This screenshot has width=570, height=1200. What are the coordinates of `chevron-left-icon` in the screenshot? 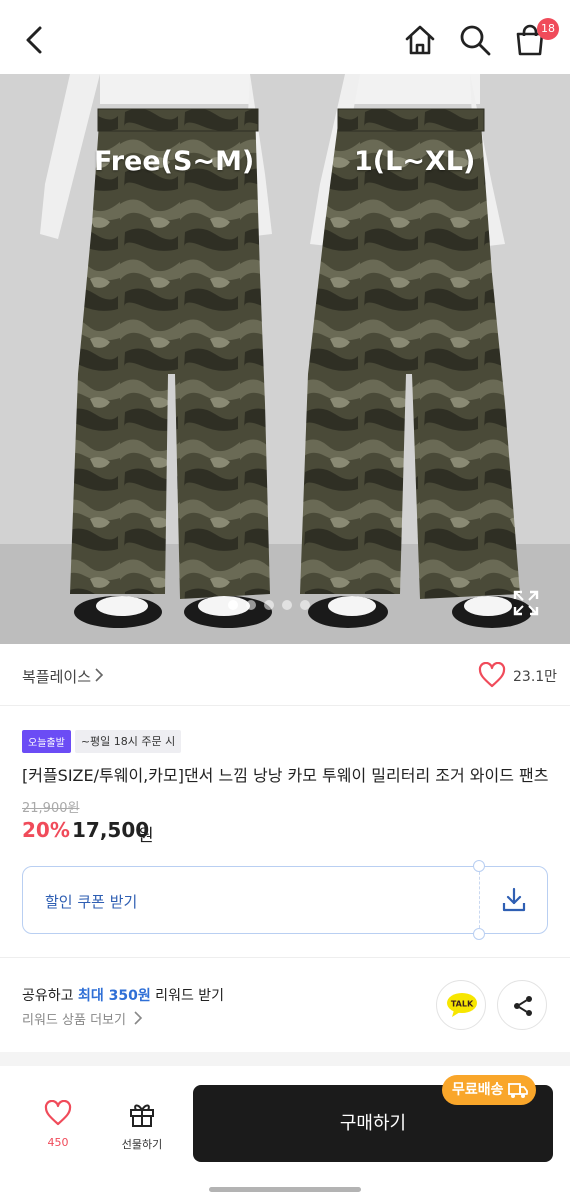 It's located at (36, 40).